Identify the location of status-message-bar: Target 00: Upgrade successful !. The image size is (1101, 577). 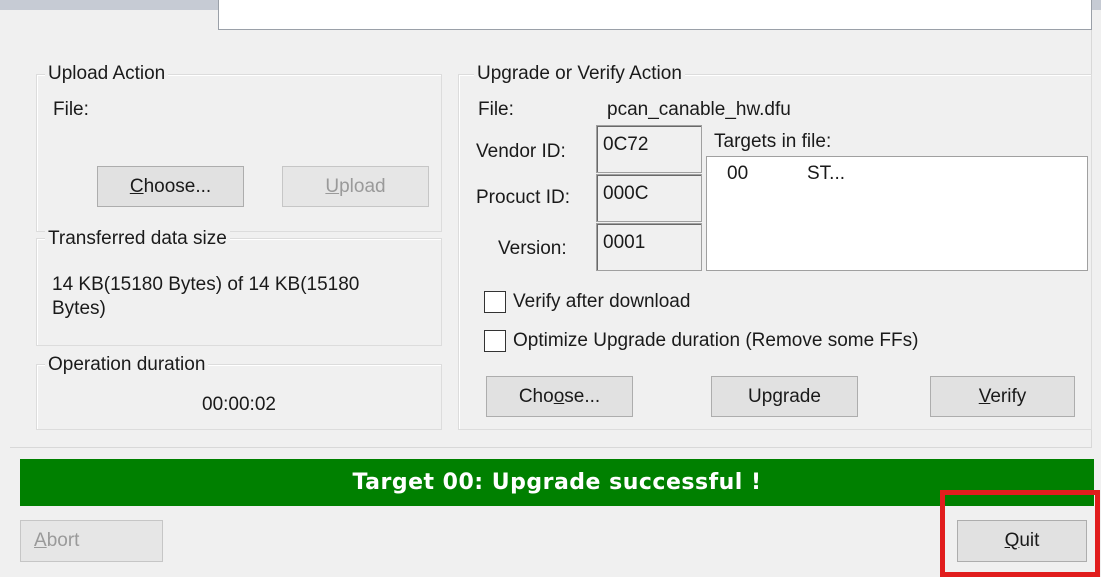
(557, 482).